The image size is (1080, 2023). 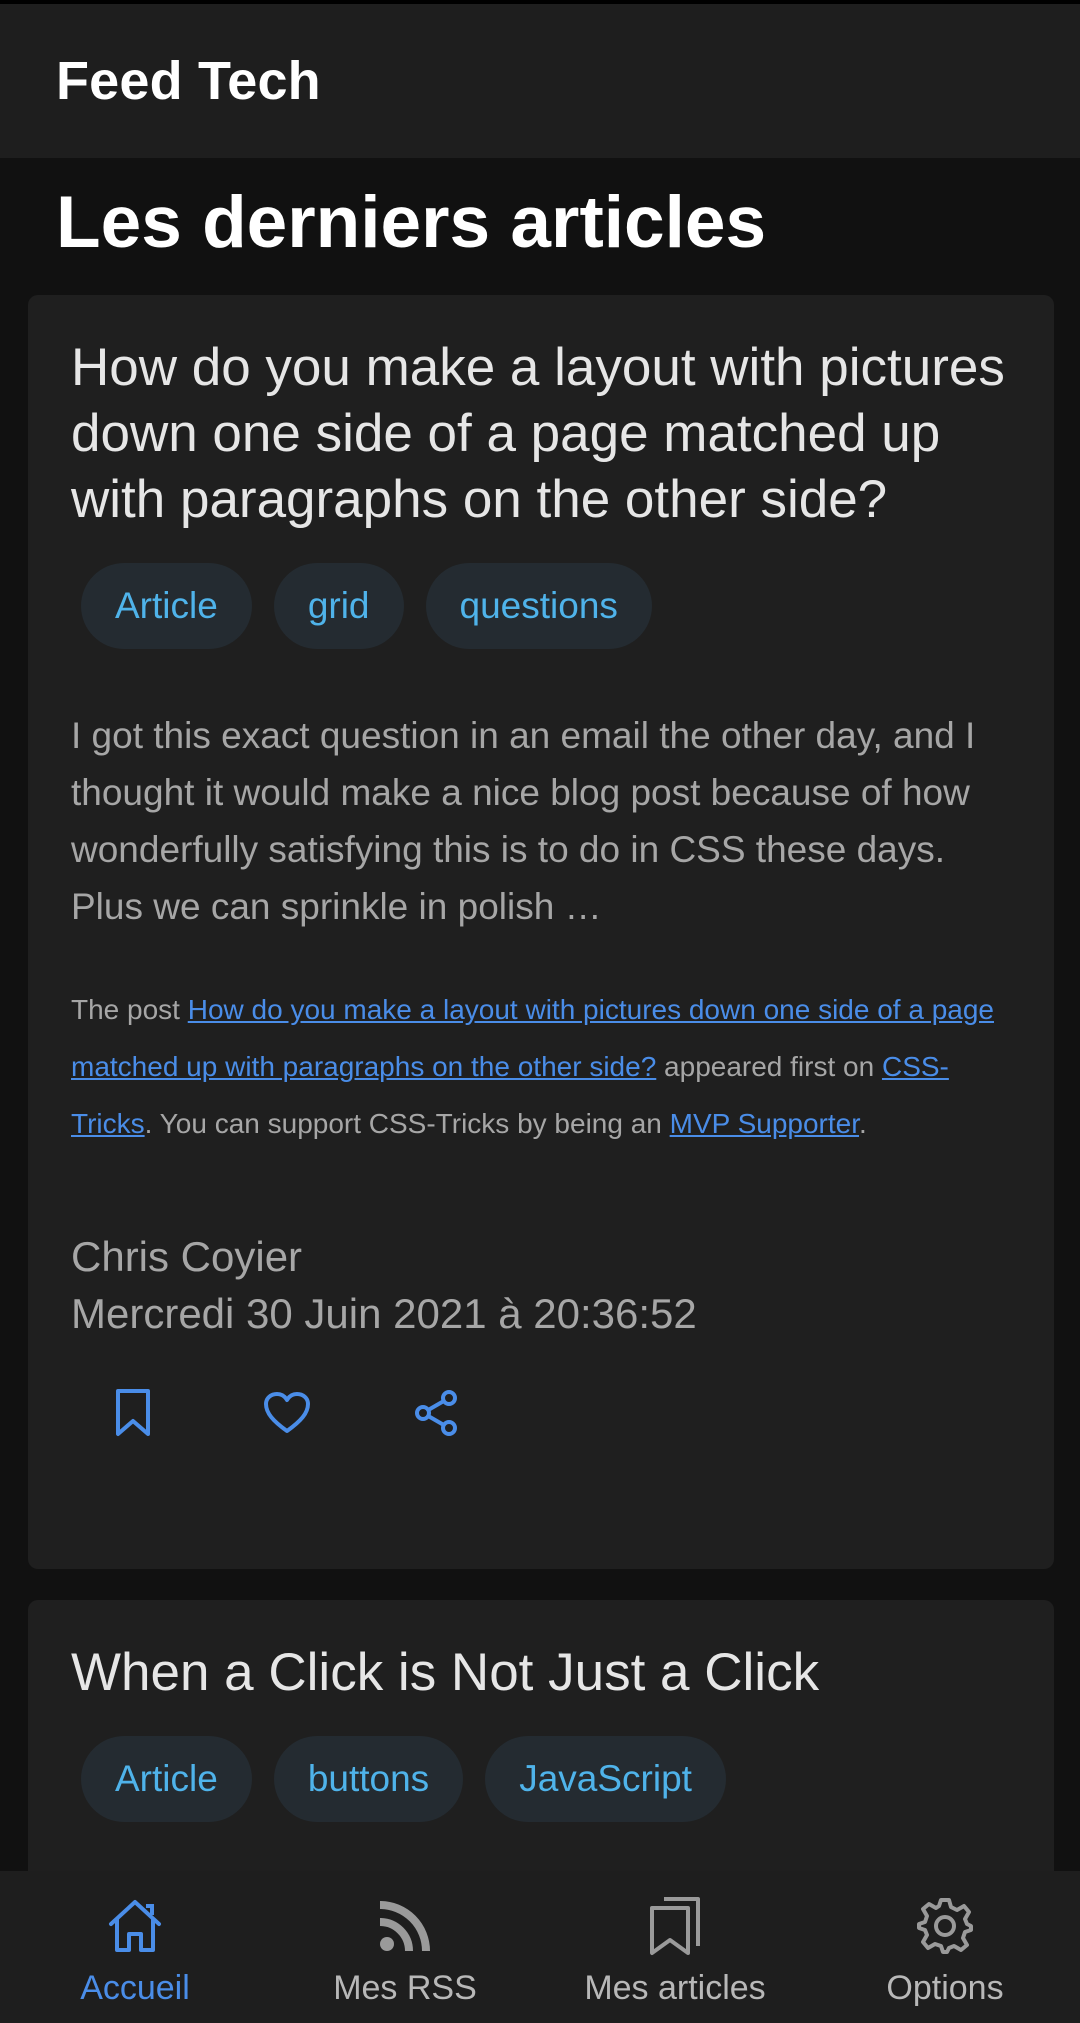 I want to click on bookmarks-icon, so click(x=675, y=1926).